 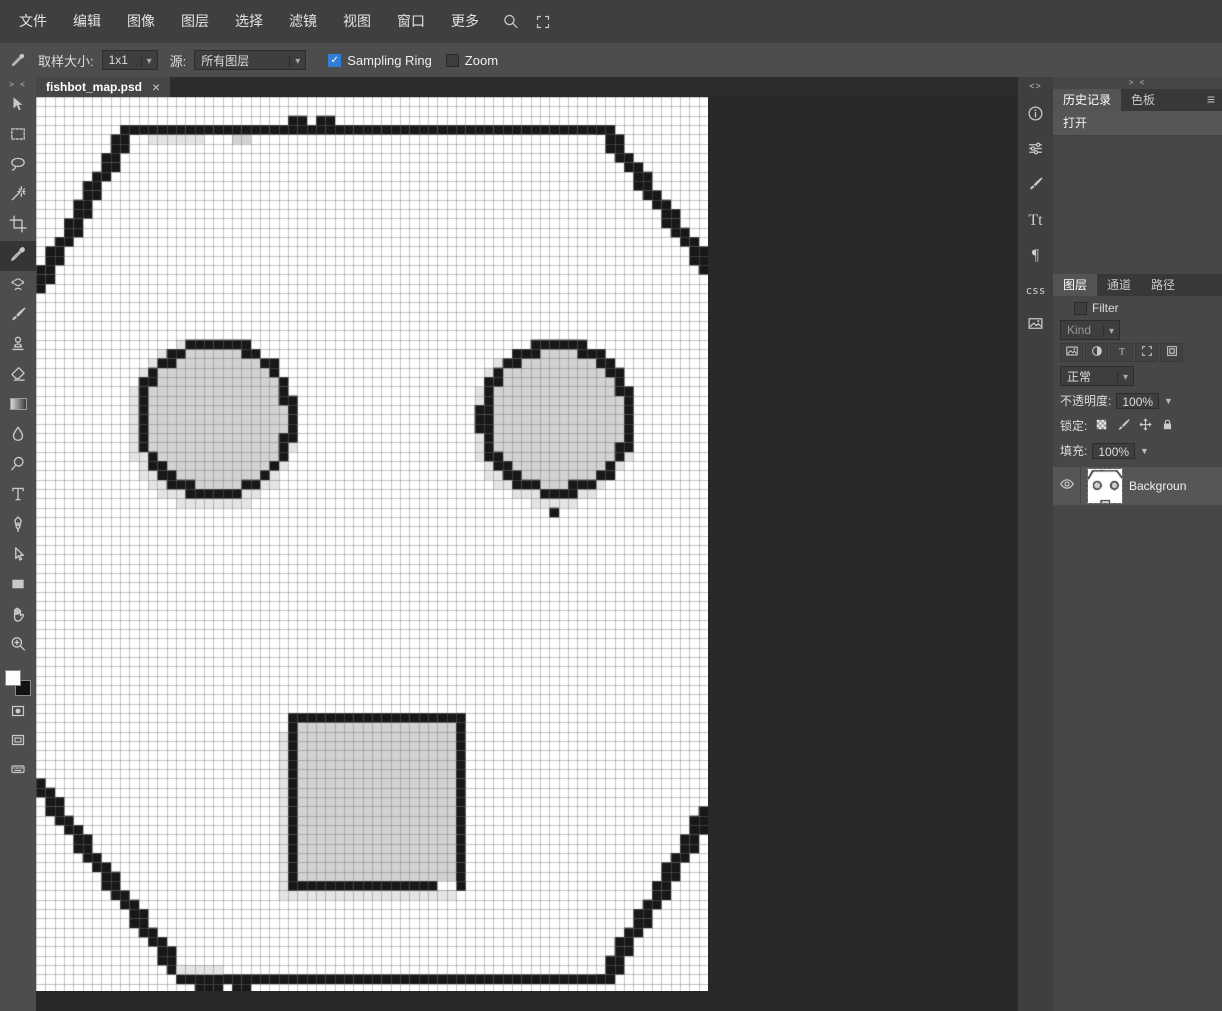 I want to click on eraser-tool, so click(x=18, y=376).